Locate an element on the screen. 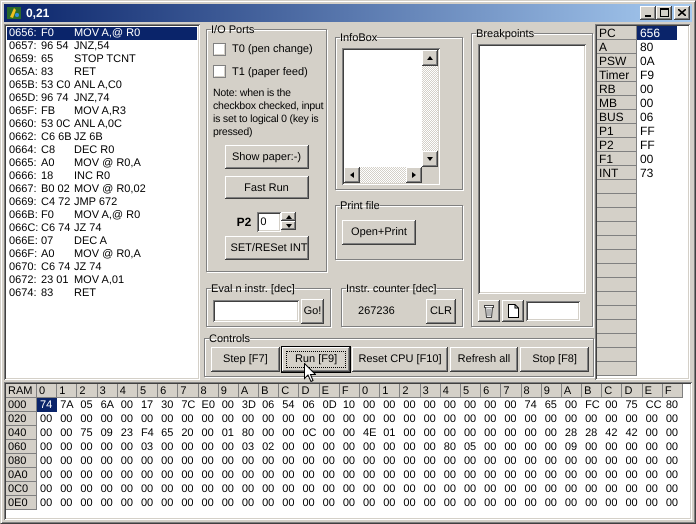  ram-cell: 28 is located at coordinates (592, 433).